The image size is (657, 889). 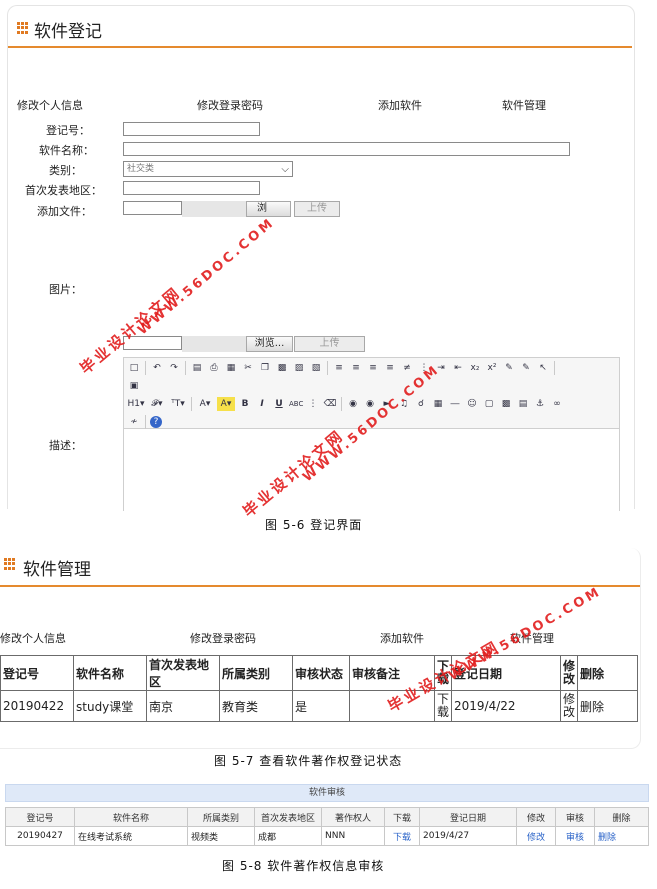 I want to click on browse-button: 浏, so click(x=268, y=209).